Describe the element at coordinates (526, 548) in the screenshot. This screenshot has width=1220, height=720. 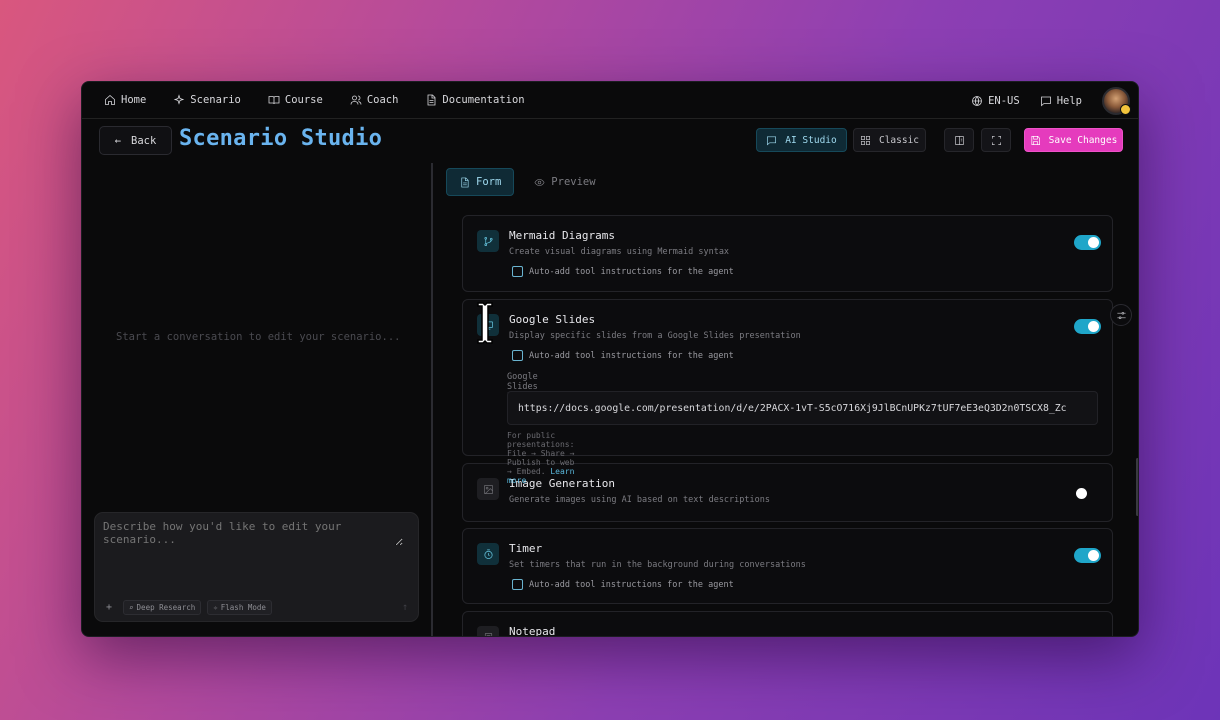
I see `card-title: Timer` at that location.